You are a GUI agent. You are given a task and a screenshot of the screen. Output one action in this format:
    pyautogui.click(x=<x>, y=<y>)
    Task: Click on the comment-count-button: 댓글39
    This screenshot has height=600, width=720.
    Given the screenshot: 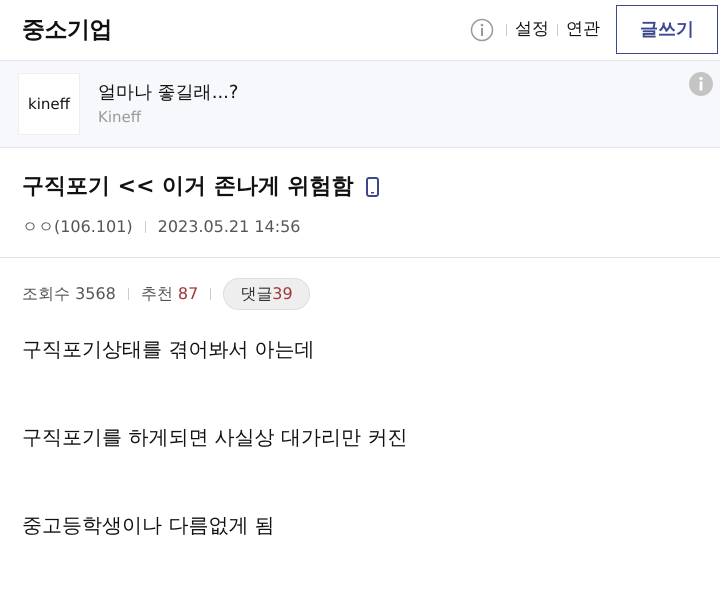 What is the action you would take?
    pyautogui.click(x=266, y=294)
    